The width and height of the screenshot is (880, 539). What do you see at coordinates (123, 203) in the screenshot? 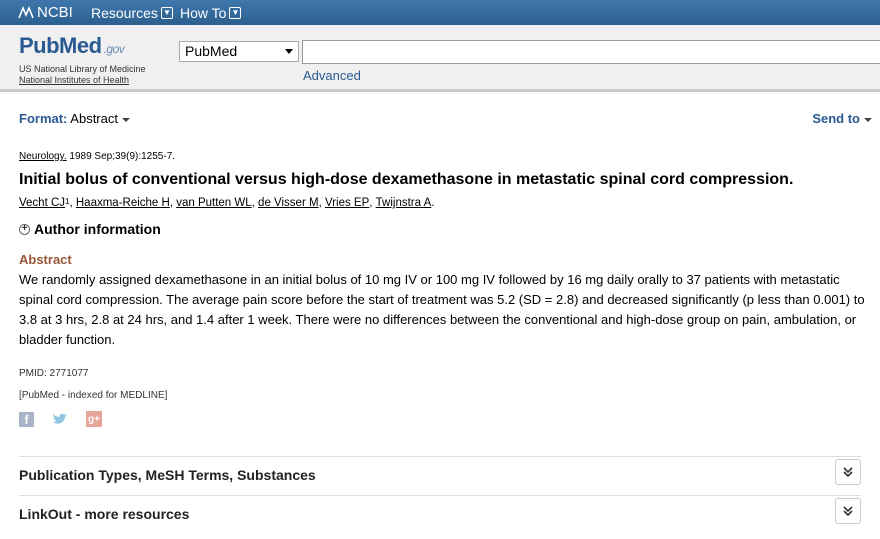
I see `author-link: Haaxma-Reiche H` at bounding box center [123, 203].